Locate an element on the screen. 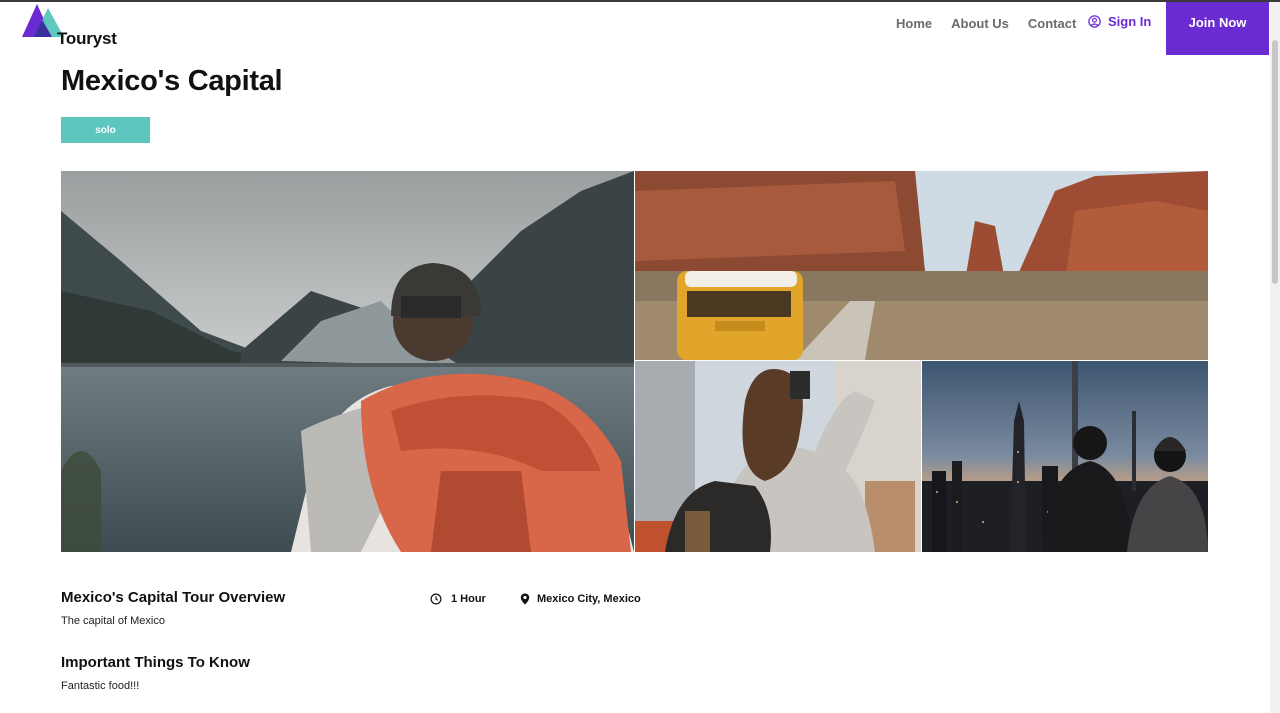  sign-in-link: Sign In is located at coordinates (1119, 21).